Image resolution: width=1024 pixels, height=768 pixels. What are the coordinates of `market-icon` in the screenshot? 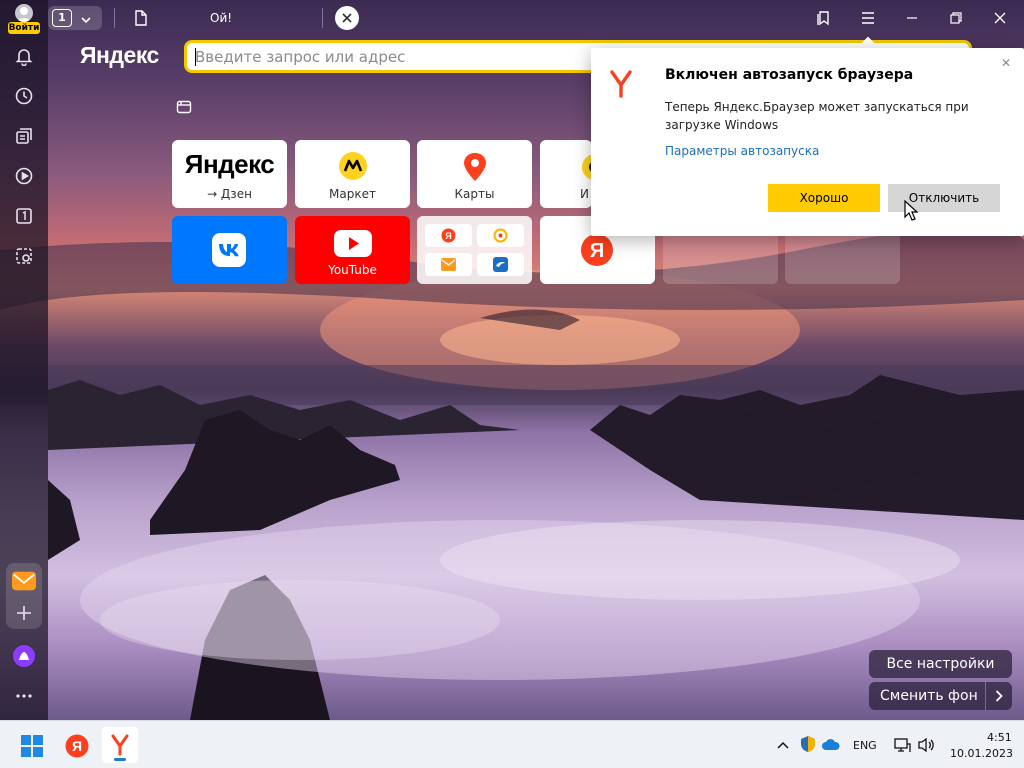 It's located at (353, 168).